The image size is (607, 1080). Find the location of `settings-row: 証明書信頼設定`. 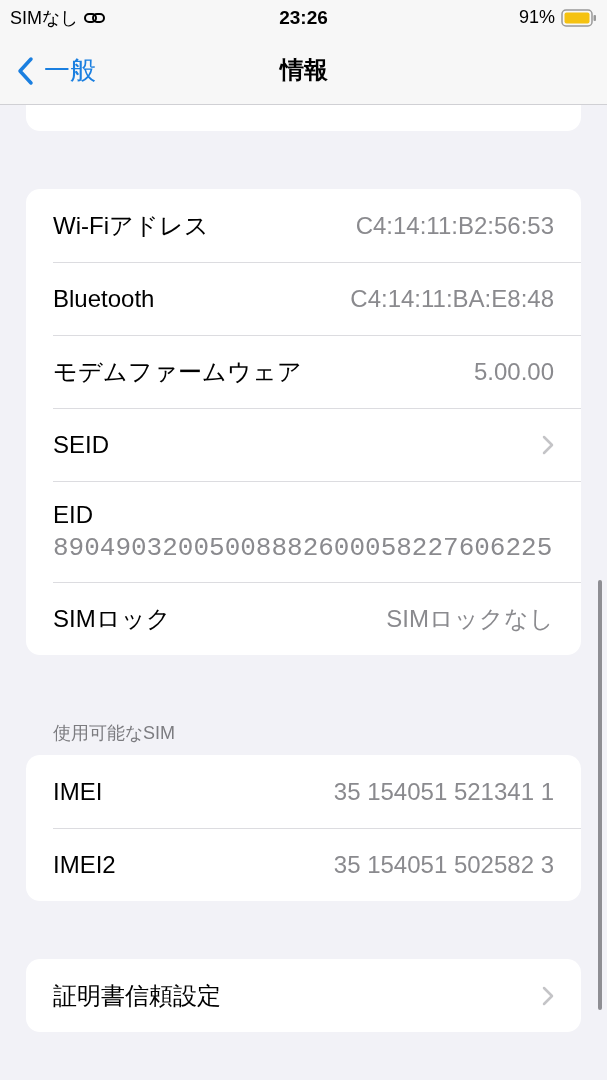

settings-row: 証明書信頼設定 is located at coordinates (317, 995).